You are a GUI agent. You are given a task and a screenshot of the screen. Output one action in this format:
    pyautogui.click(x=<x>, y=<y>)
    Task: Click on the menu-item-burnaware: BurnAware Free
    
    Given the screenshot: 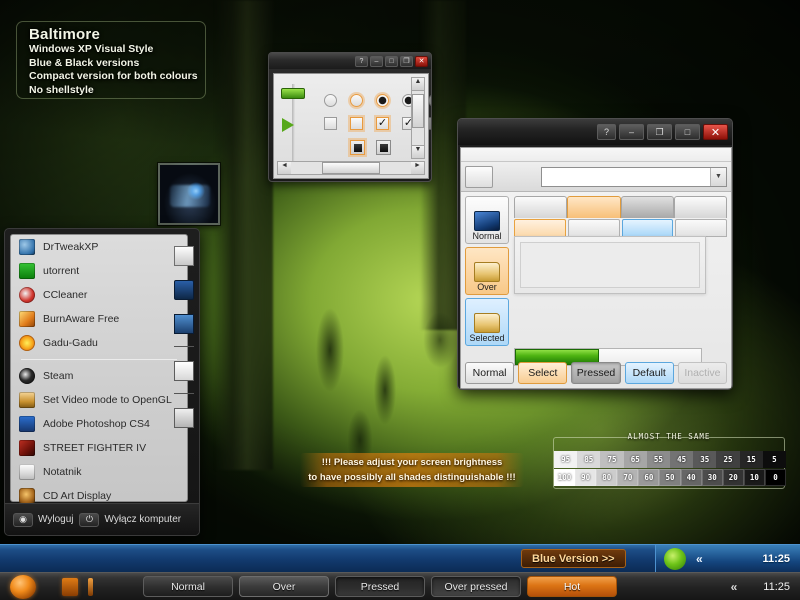 What is the action you would take?
    pyautogui.click(x=99, y=319)
    